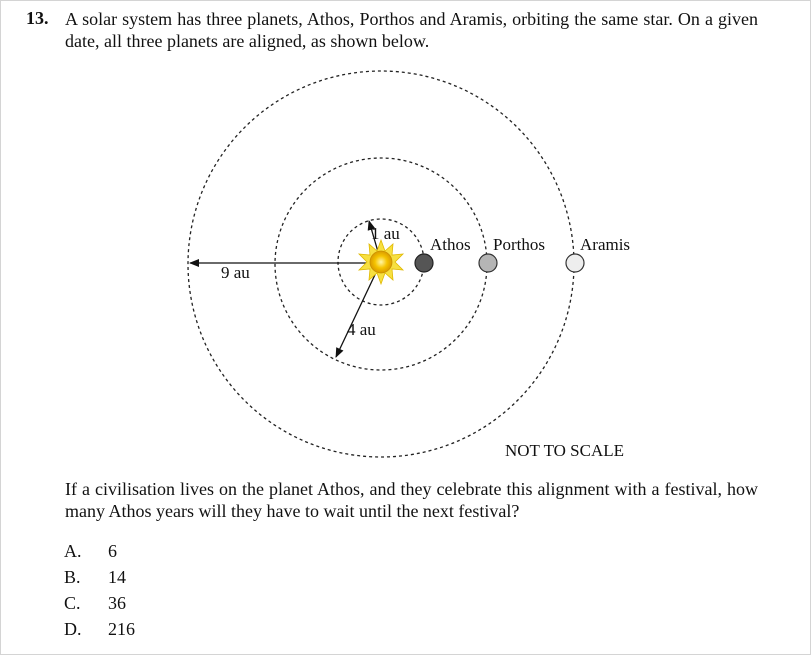 This screenshot has height=655, width=811. Describe the element at coordinates (488, 263) in the screenshot. I see `planet-porthos` at that location.